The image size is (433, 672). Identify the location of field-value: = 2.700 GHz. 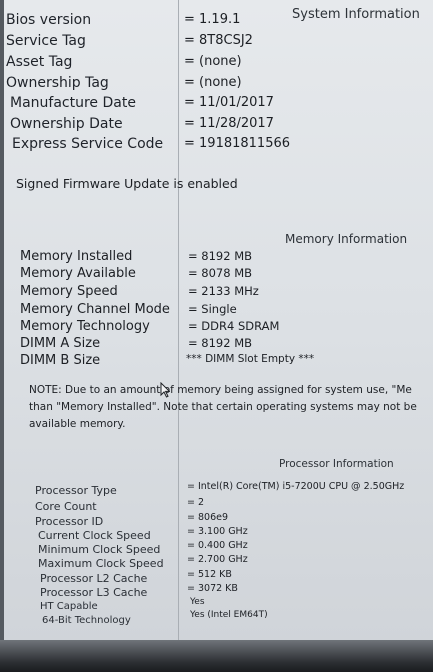
(217, 559).